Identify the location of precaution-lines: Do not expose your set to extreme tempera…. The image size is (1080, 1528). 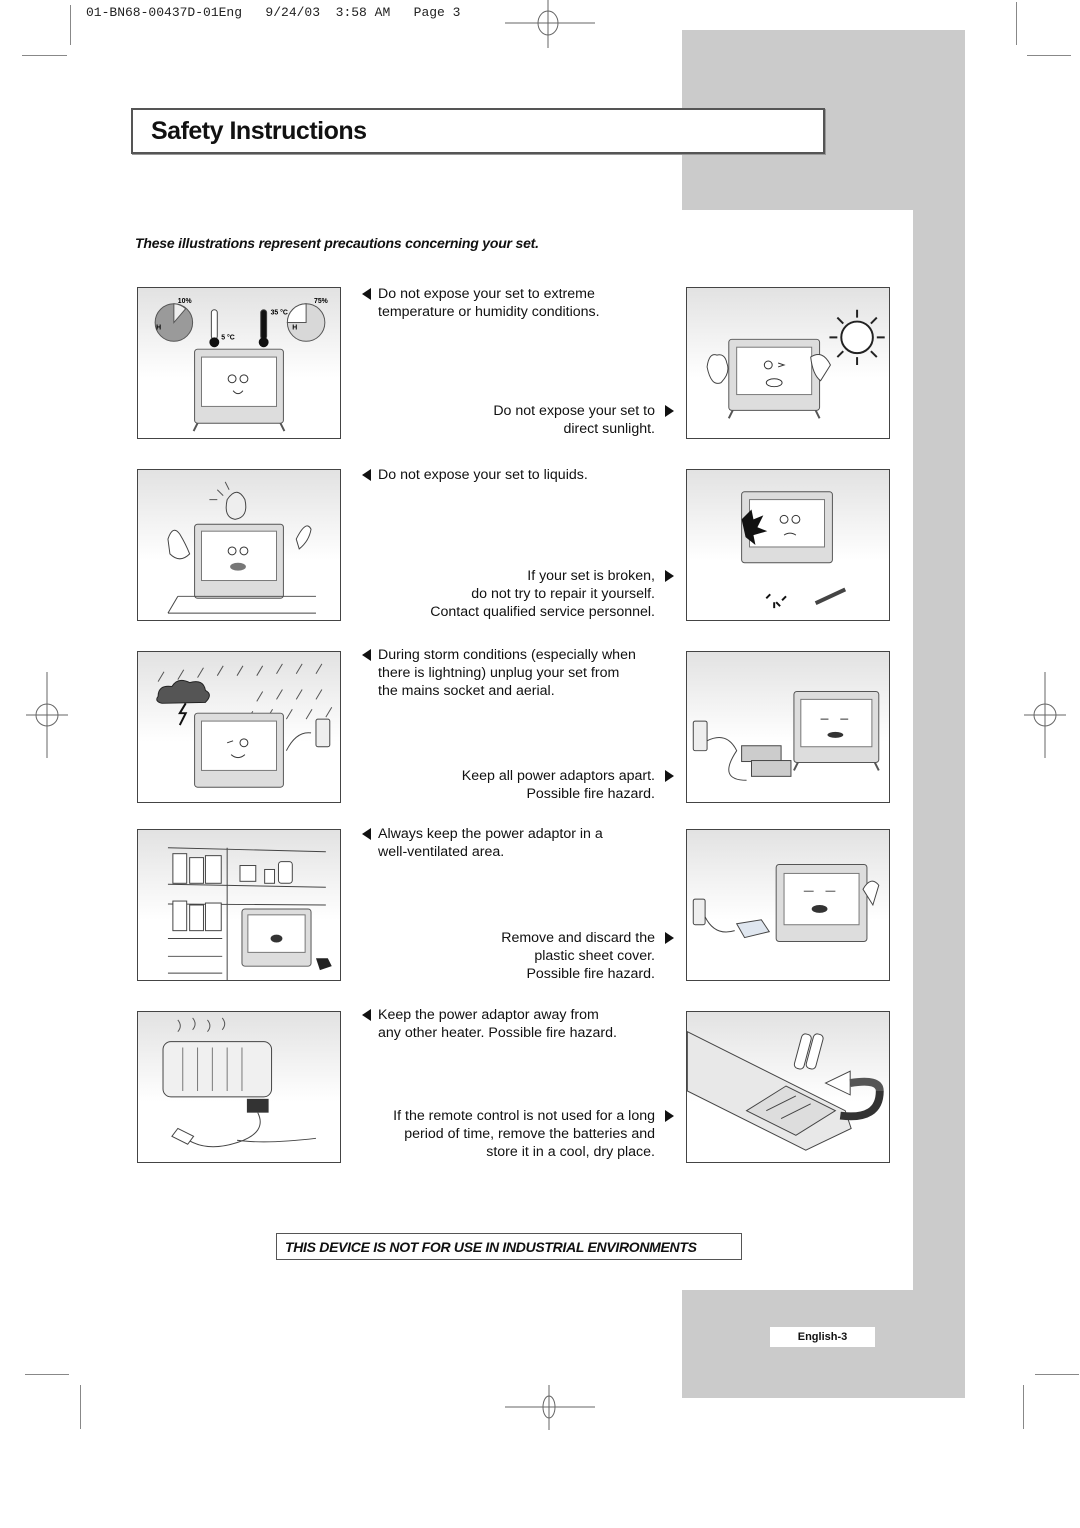
(481, 303).